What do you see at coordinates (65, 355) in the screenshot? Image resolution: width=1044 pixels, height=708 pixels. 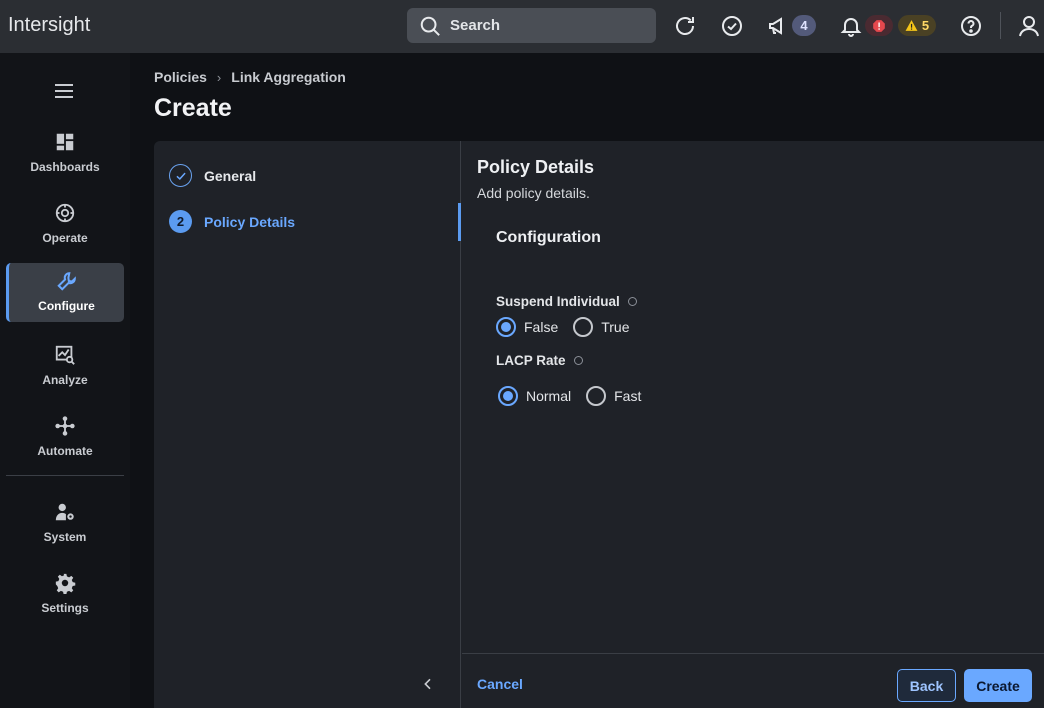 I see `analyze-icon` at bounding box center [65, 355].